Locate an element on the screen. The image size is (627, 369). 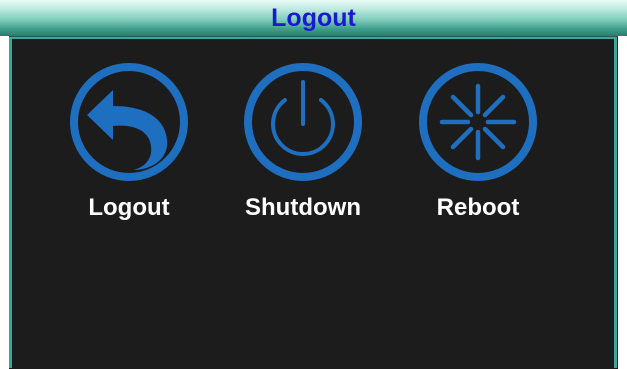
window-title: Logout is located at coordinates (313, 18).